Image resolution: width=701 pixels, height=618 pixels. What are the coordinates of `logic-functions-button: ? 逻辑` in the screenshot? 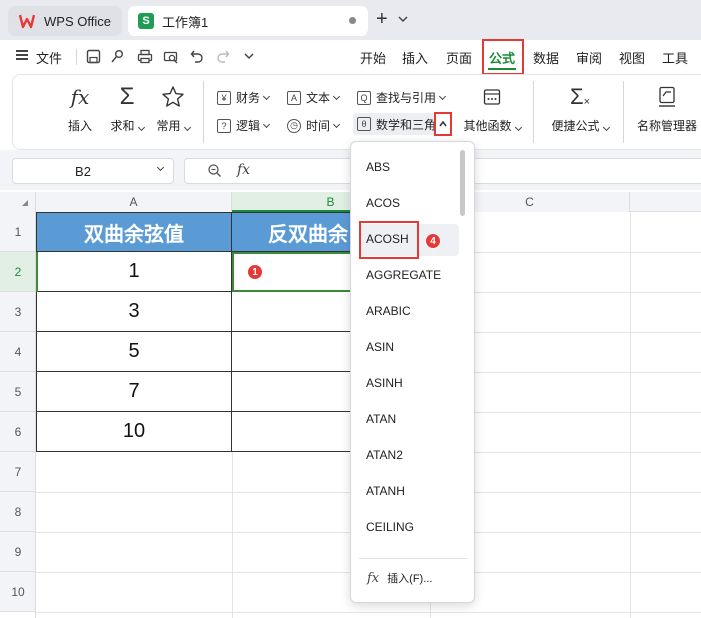 It's located at (244, 125).